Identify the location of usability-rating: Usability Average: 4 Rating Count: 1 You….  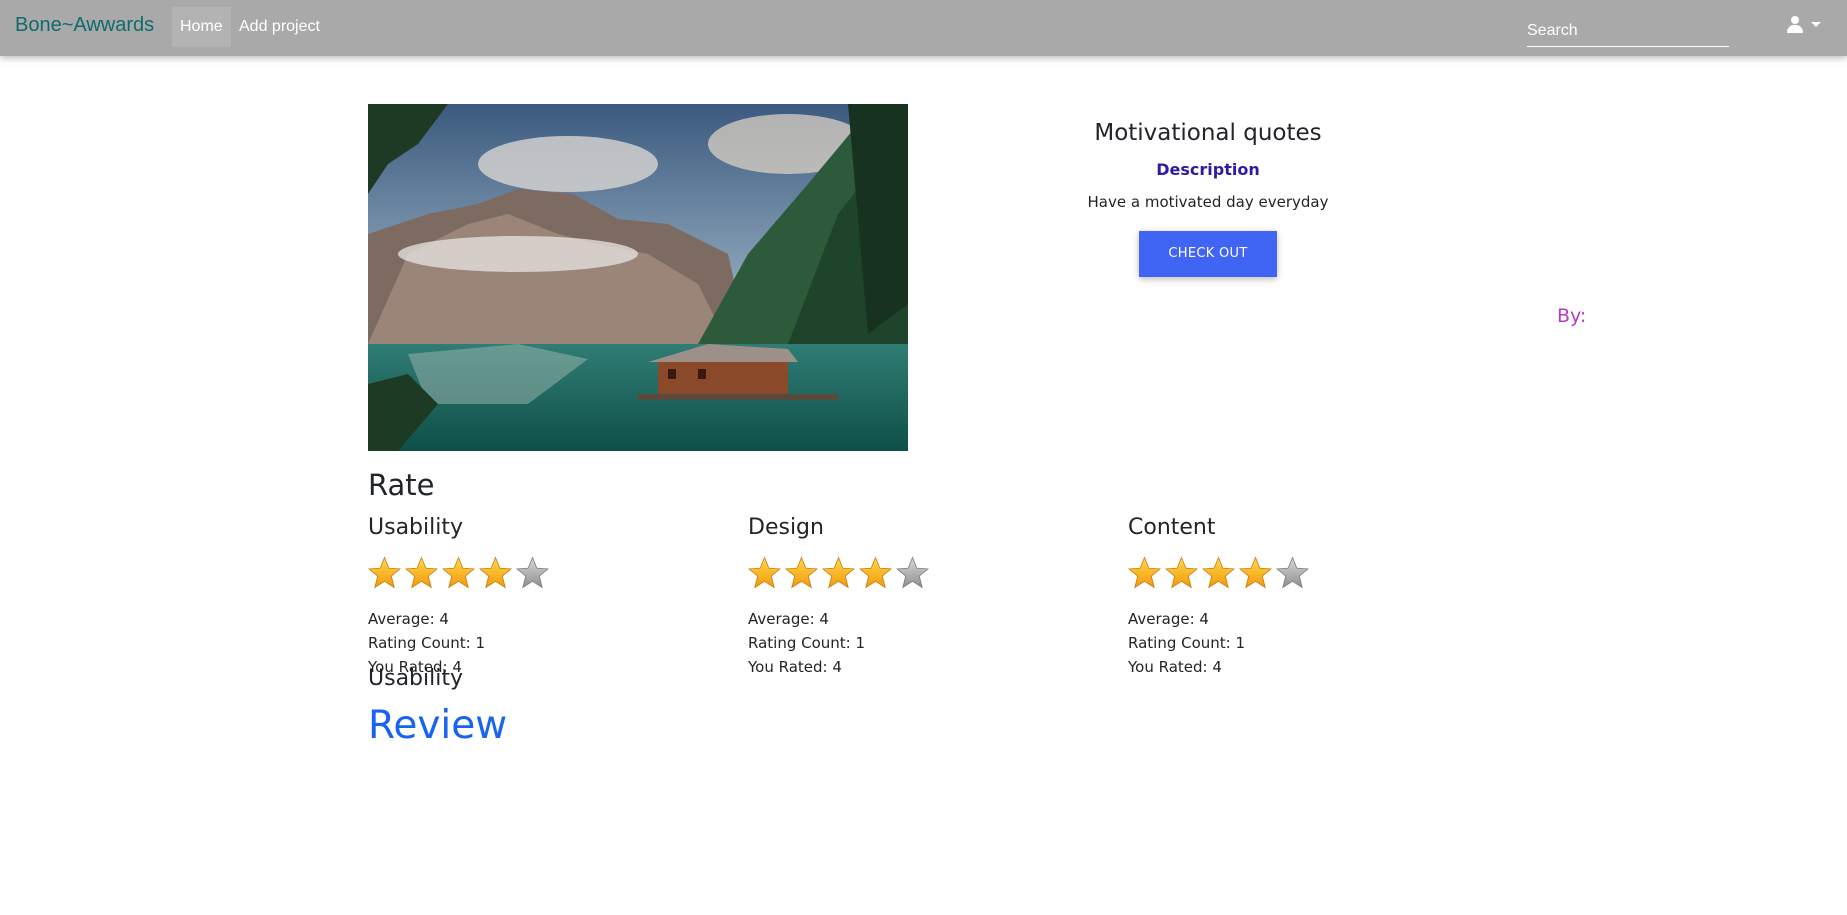
(533, 596).